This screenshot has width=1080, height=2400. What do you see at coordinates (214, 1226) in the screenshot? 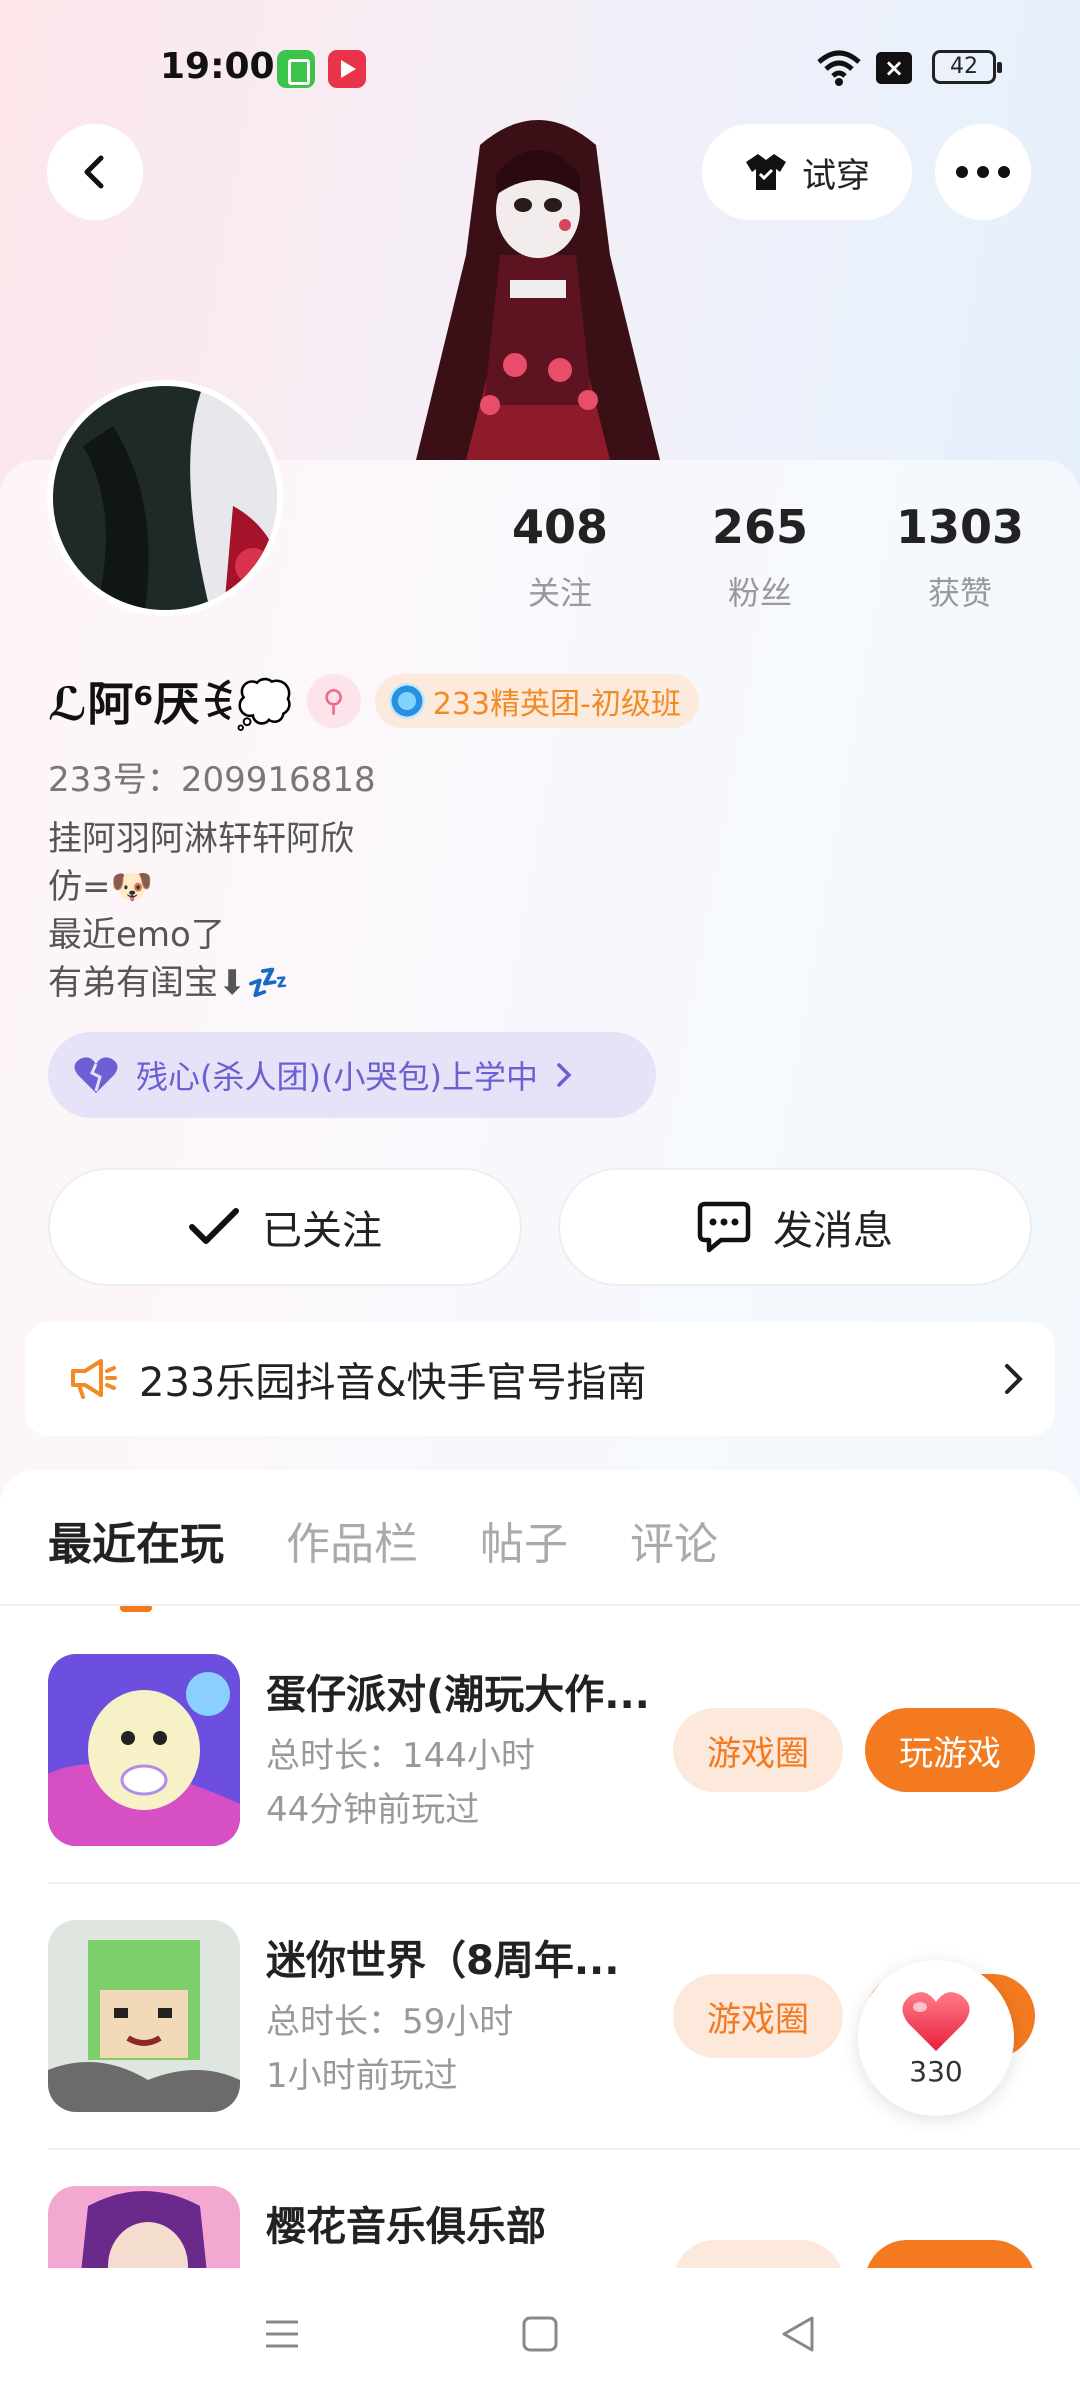
I see `check-icon` at bounding box center [214, 1226].